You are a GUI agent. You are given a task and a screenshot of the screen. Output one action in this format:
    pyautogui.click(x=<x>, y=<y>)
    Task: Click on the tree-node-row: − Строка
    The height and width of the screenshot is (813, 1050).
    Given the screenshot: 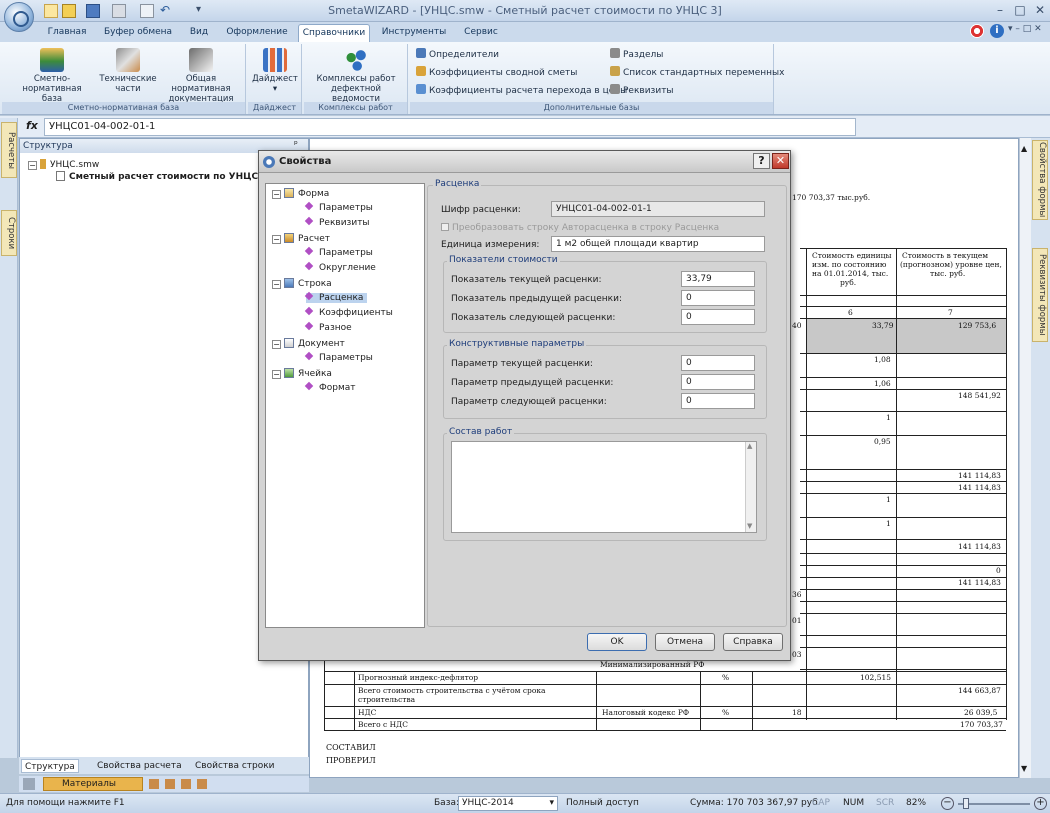 What is the action you would take?
    pyautogui.click(x=302, y=283)
    